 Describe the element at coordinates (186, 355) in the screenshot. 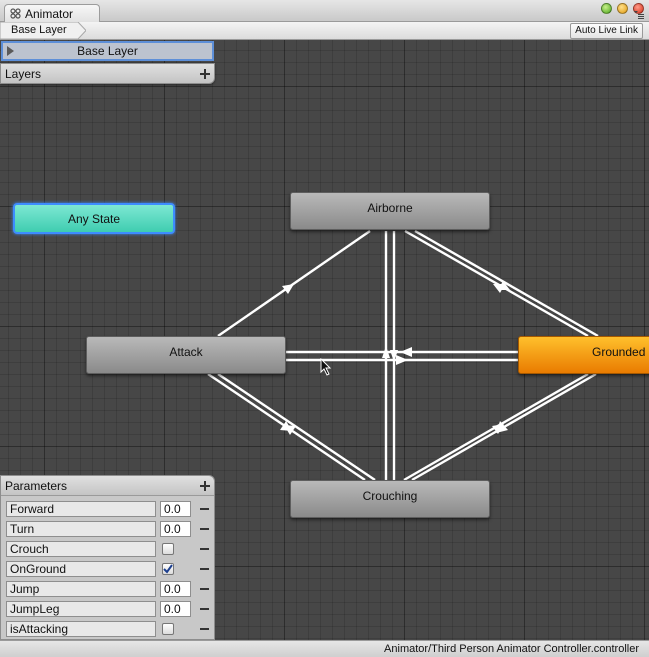

I see `state-attack: Attack` at that location.